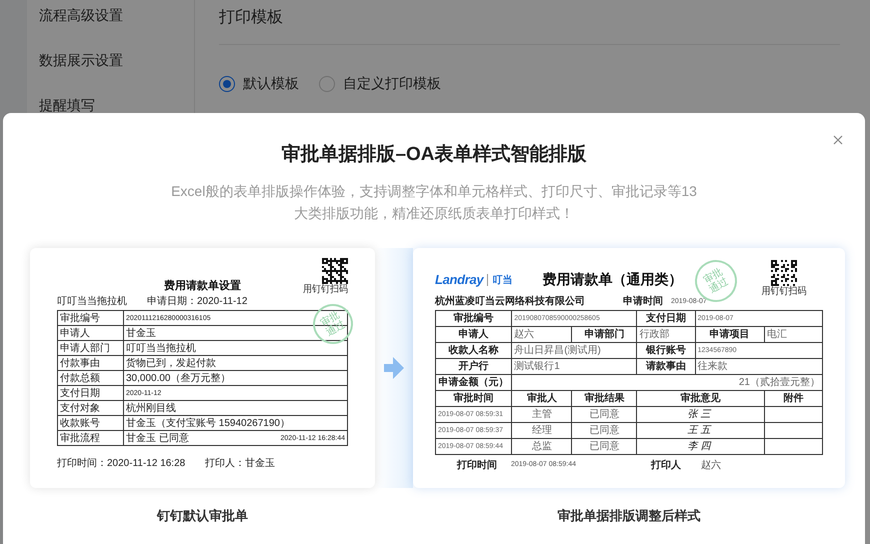 The height and width of the screenshot is (544, 870). Describe the element at coordinates (542, 414) in the screenshot. I see `table-cell: 主管` at that location.